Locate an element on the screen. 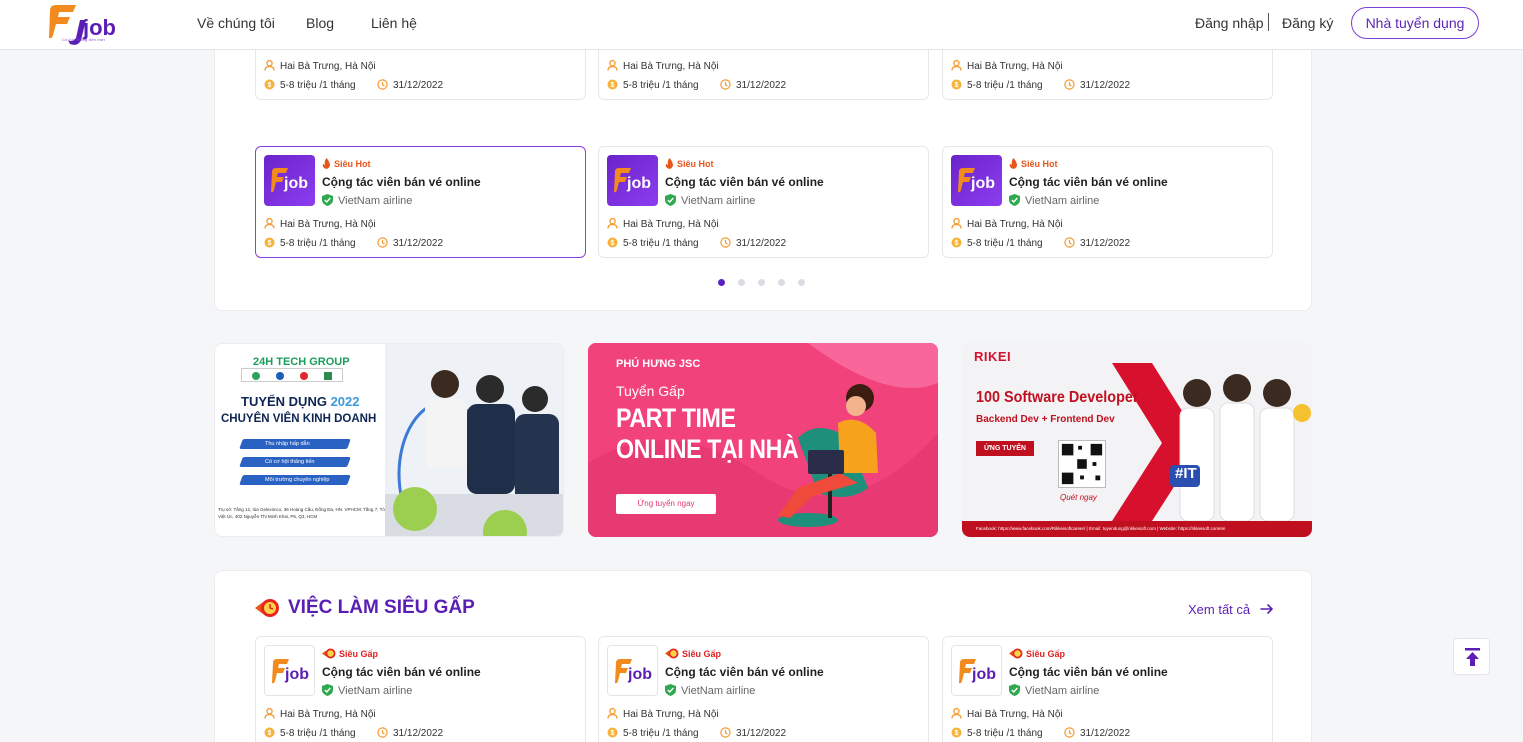 Image resolution: width=1523 pixels, height=742 pixels. scroll-top-icon is located at coordinates (1472, 657).